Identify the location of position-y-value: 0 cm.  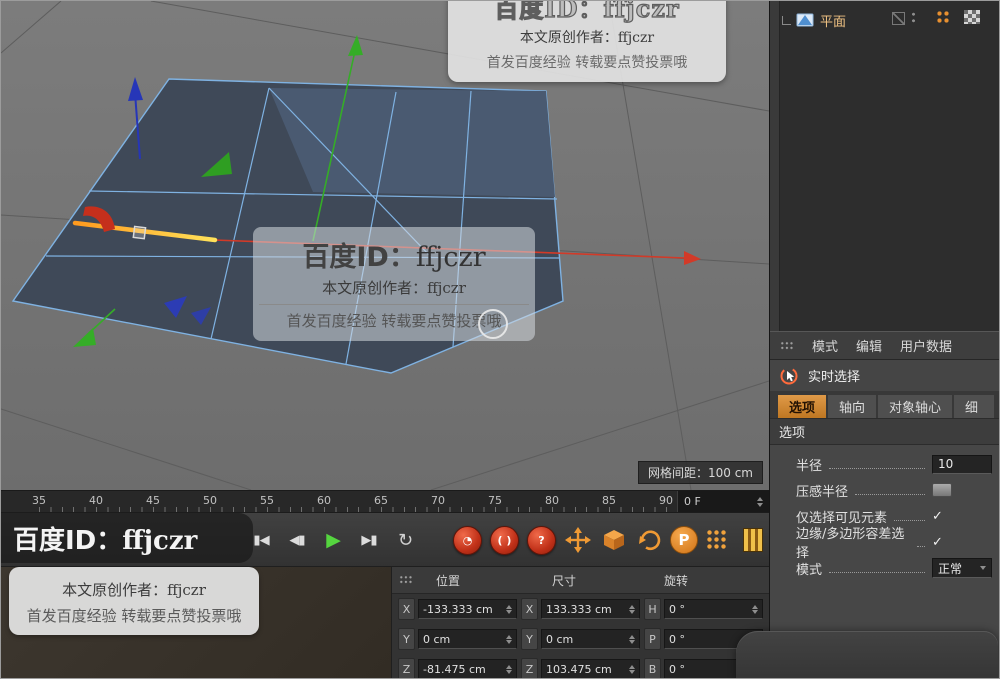
(437, 639).